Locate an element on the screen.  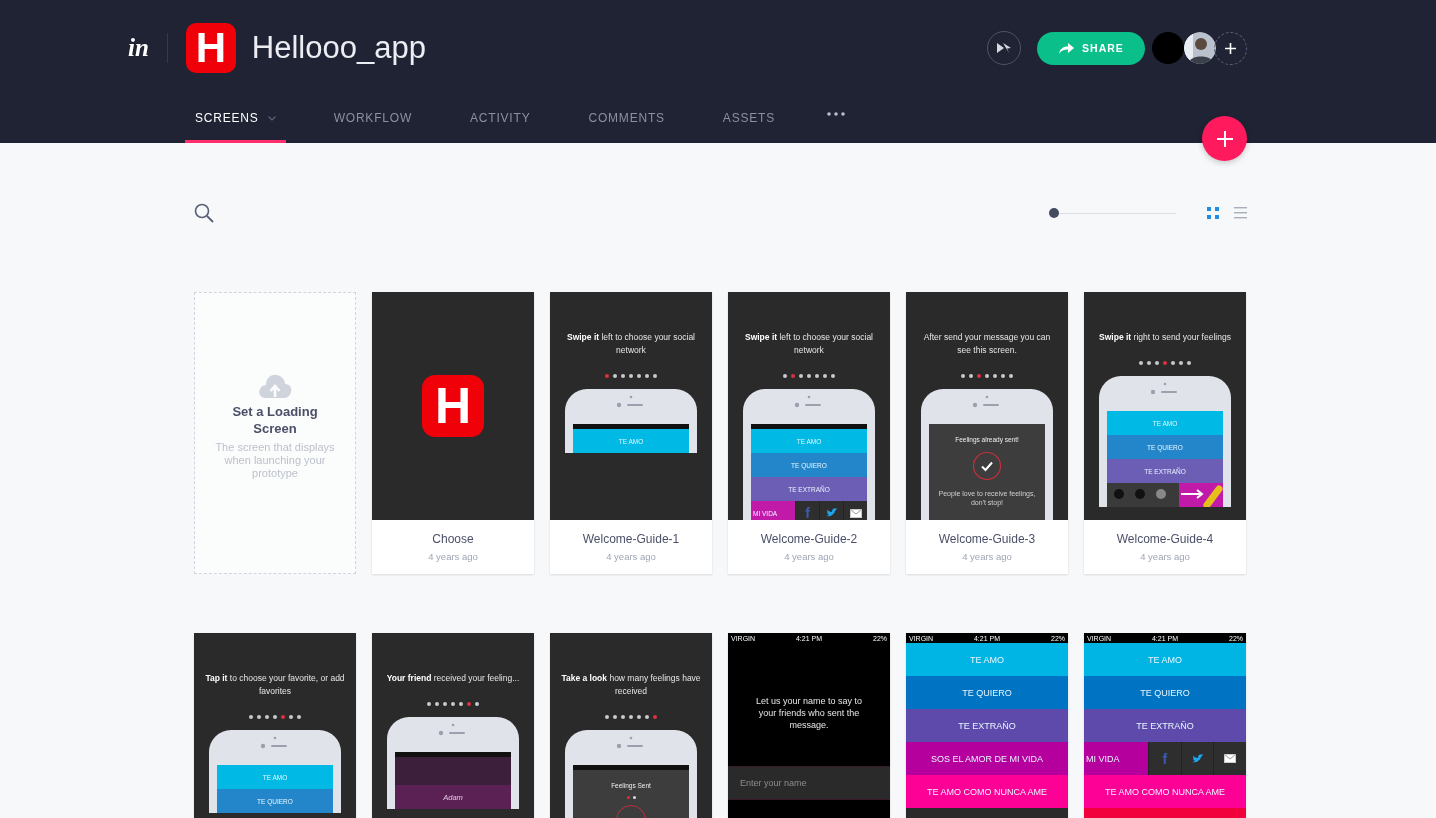
project-title: Hellooo_app is located at coordinates (338, 48).